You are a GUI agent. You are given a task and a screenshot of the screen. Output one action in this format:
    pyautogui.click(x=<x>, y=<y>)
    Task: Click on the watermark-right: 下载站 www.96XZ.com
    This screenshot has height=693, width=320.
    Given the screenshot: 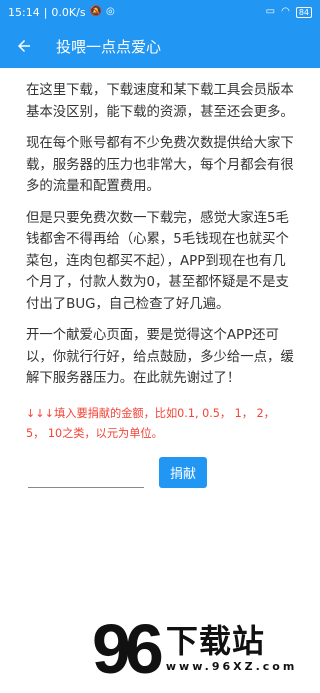 What is the action you would take?
    pyautogui.click(x=231, y=647)
    